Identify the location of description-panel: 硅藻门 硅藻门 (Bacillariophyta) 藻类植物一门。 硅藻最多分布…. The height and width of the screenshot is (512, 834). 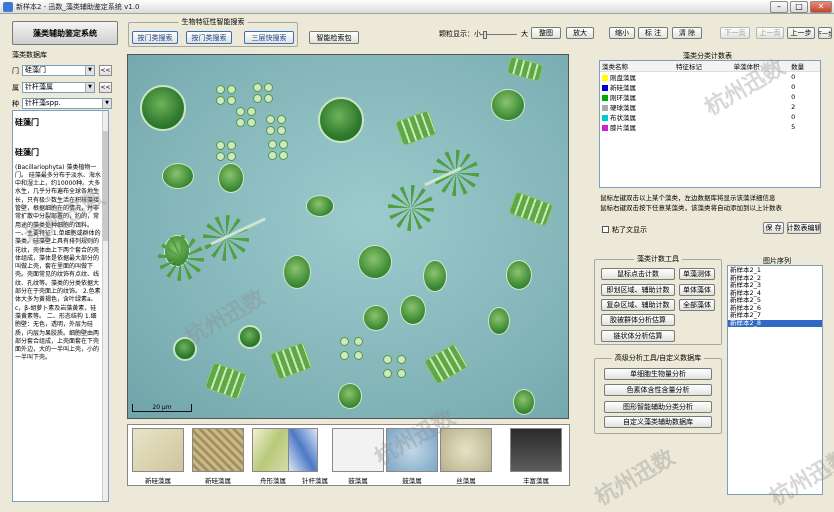
(60, 306).